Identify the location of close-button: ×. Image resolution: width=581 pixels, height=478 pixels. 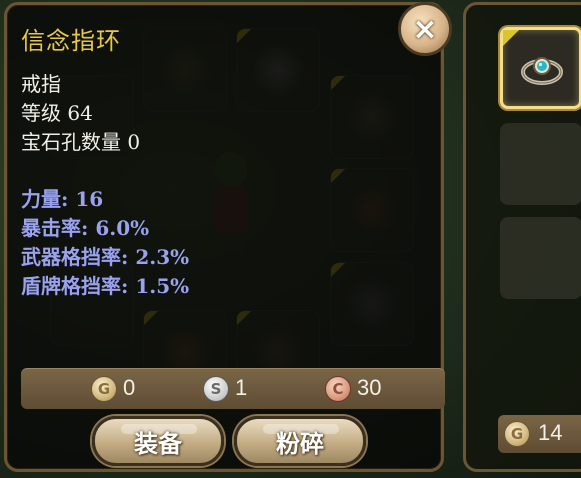
(425, 29).